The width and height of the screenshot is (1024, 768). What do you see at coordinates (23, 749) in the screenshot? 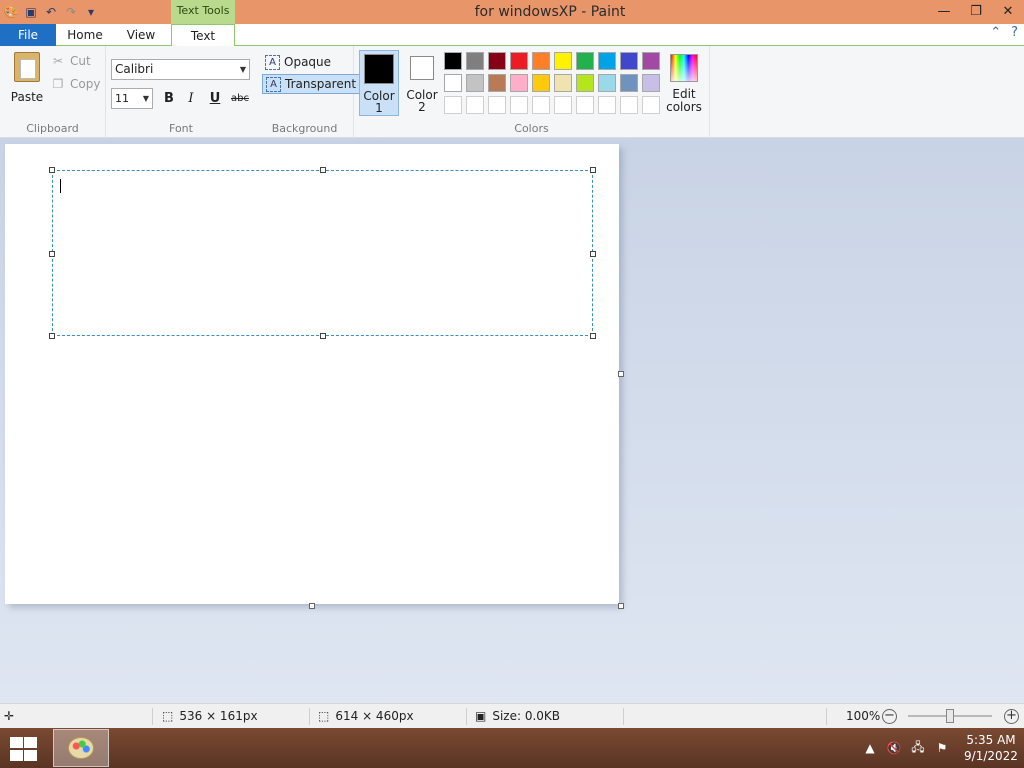
I see `start-button` at bounding box center [23, 749].